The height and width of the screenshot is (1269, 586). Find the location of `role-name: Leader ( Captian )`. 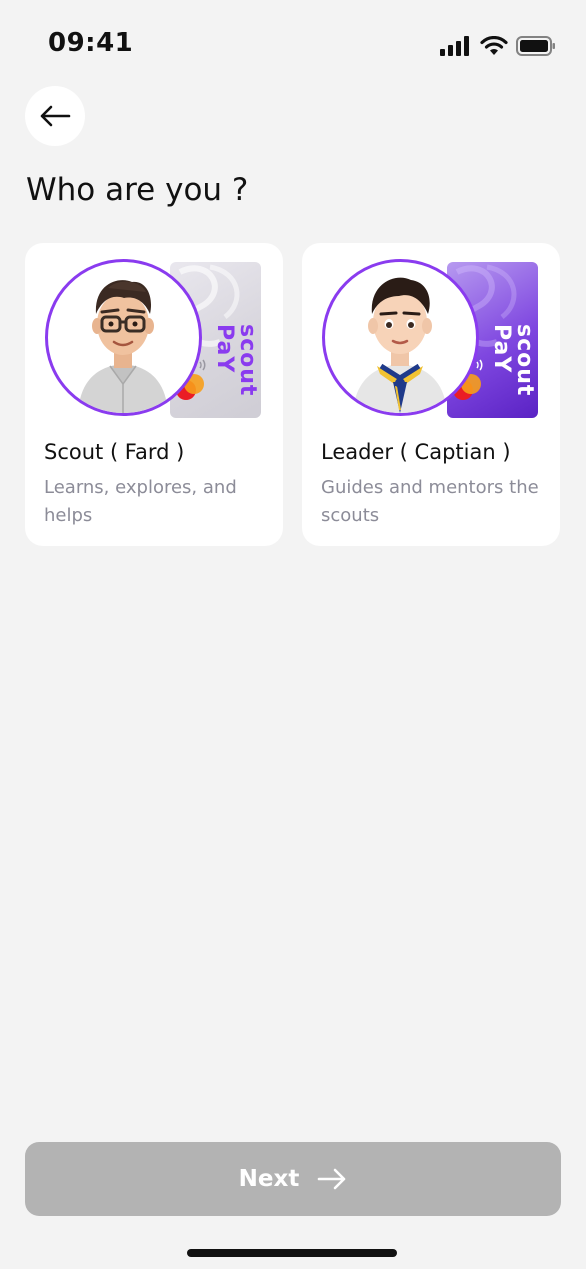

role-name: Leader ( Captian ) is located at coordinates (416, 452).